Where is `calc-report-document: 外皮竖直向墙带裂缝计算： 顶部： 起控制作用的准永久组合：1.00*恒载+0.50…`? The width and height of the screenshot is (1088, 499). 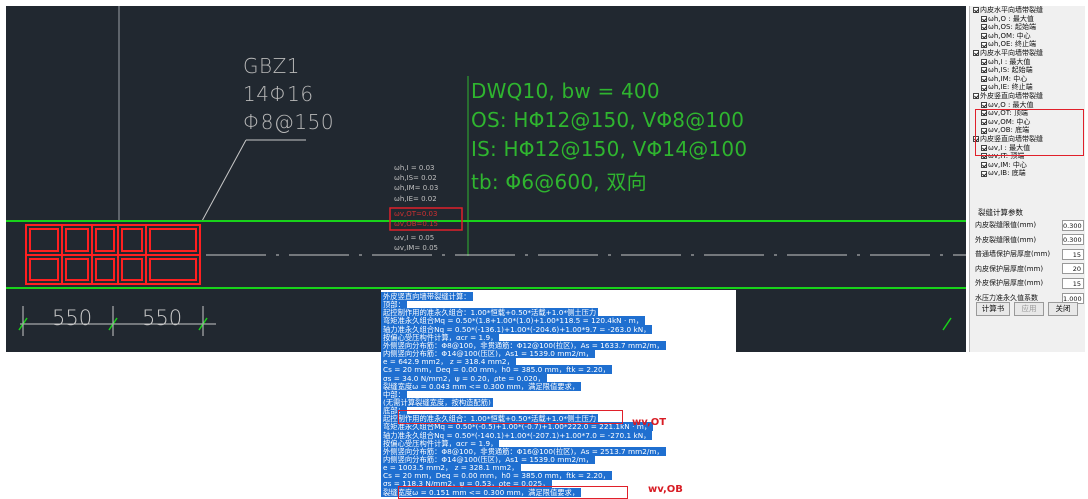
calc-report-document: 外皮竖直向墙带裂缝计算： 顶部： 起控制作用的准永久组合：1.00*恒载+0.50… is located at coordinates (558, 394).